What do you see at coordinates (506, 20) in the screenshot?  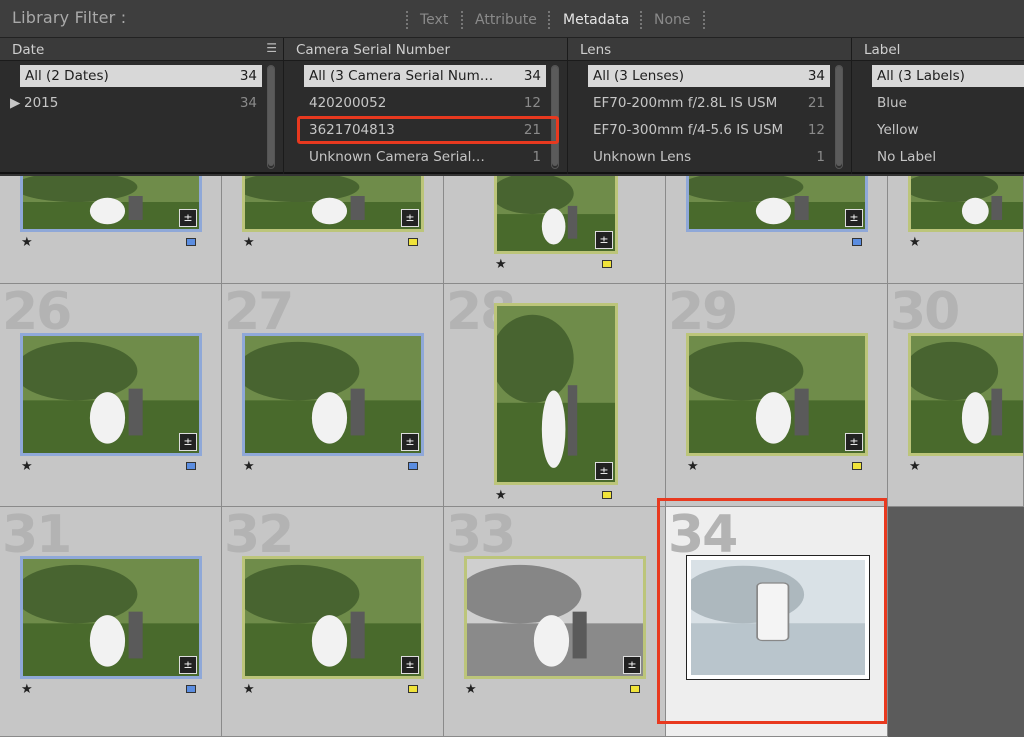 I see `tab-attribute: Attribute` at bounding box center [506, 20].